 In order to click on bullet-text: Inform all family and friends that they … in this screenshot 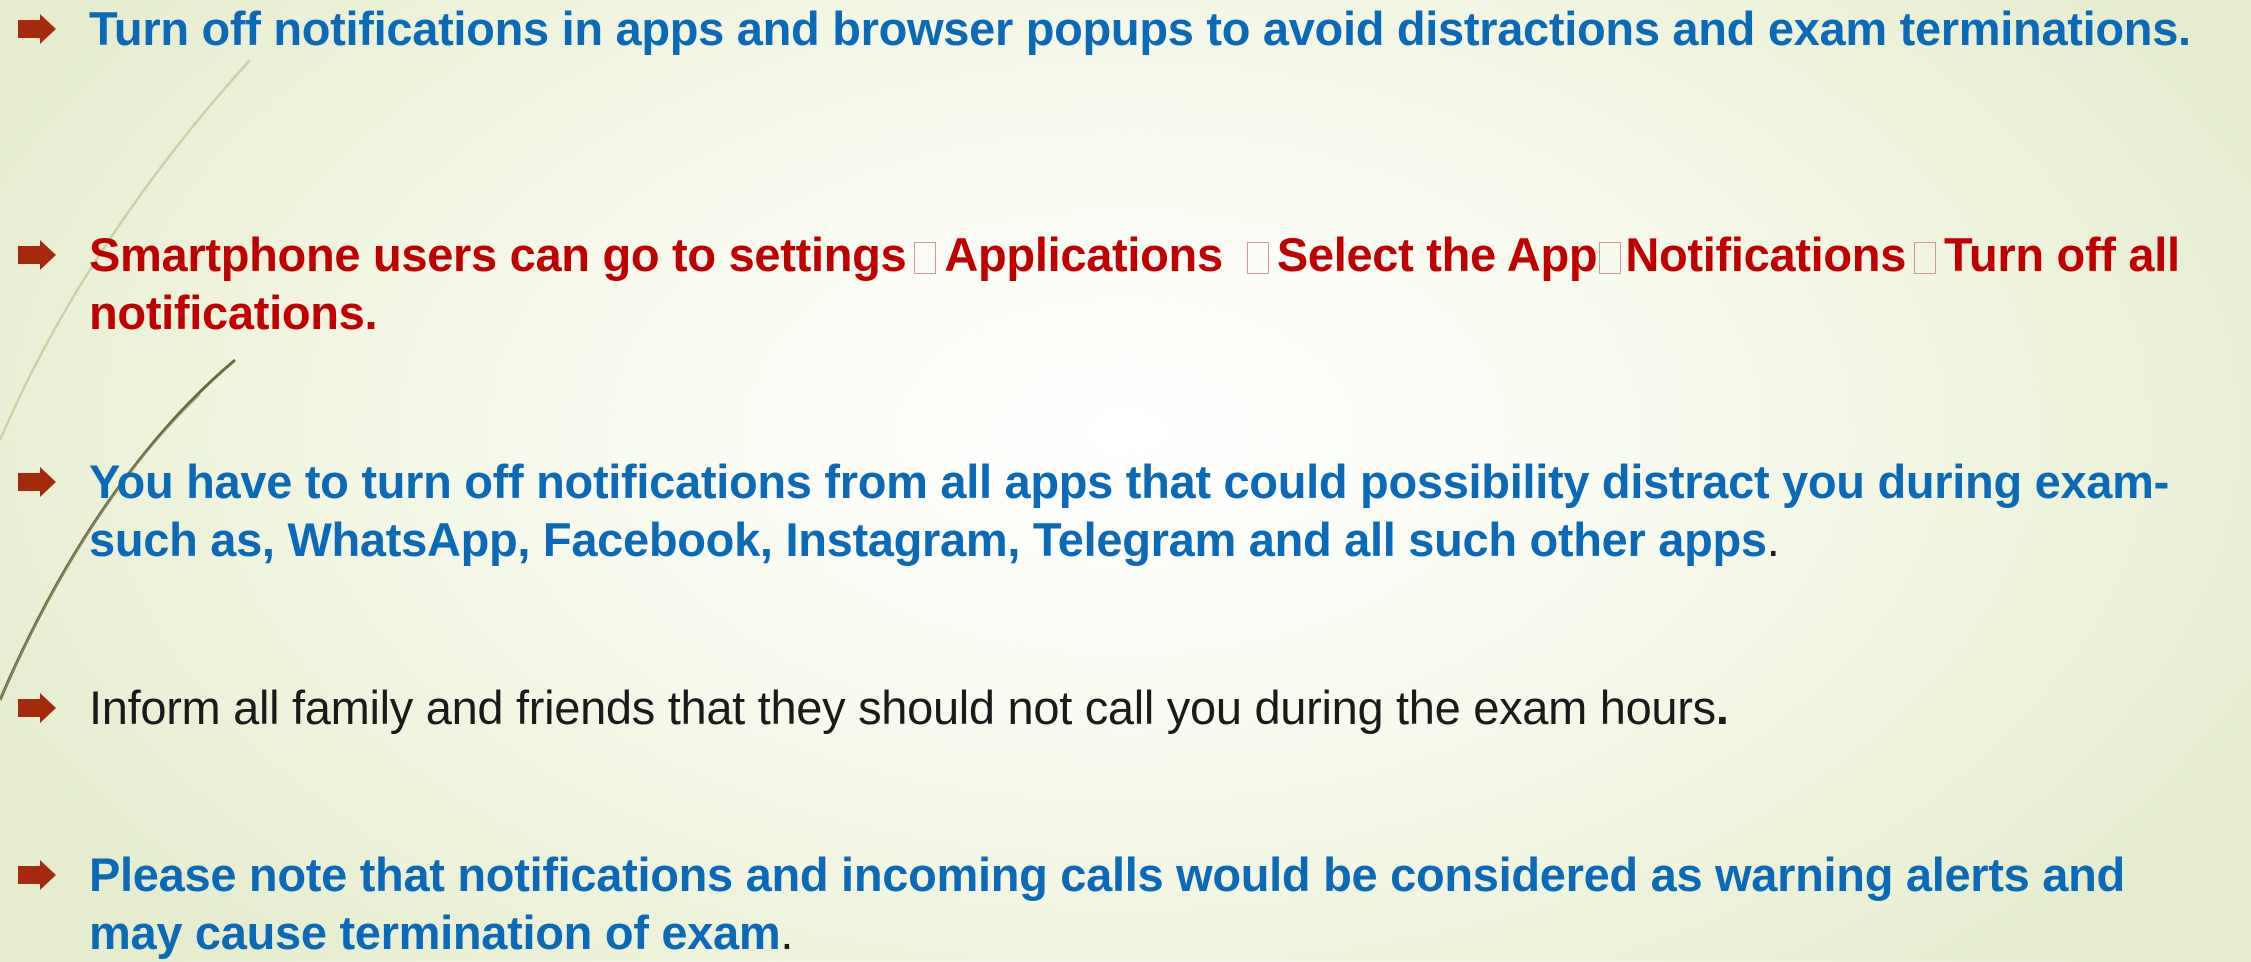, I will do `click(1159, 708)`.